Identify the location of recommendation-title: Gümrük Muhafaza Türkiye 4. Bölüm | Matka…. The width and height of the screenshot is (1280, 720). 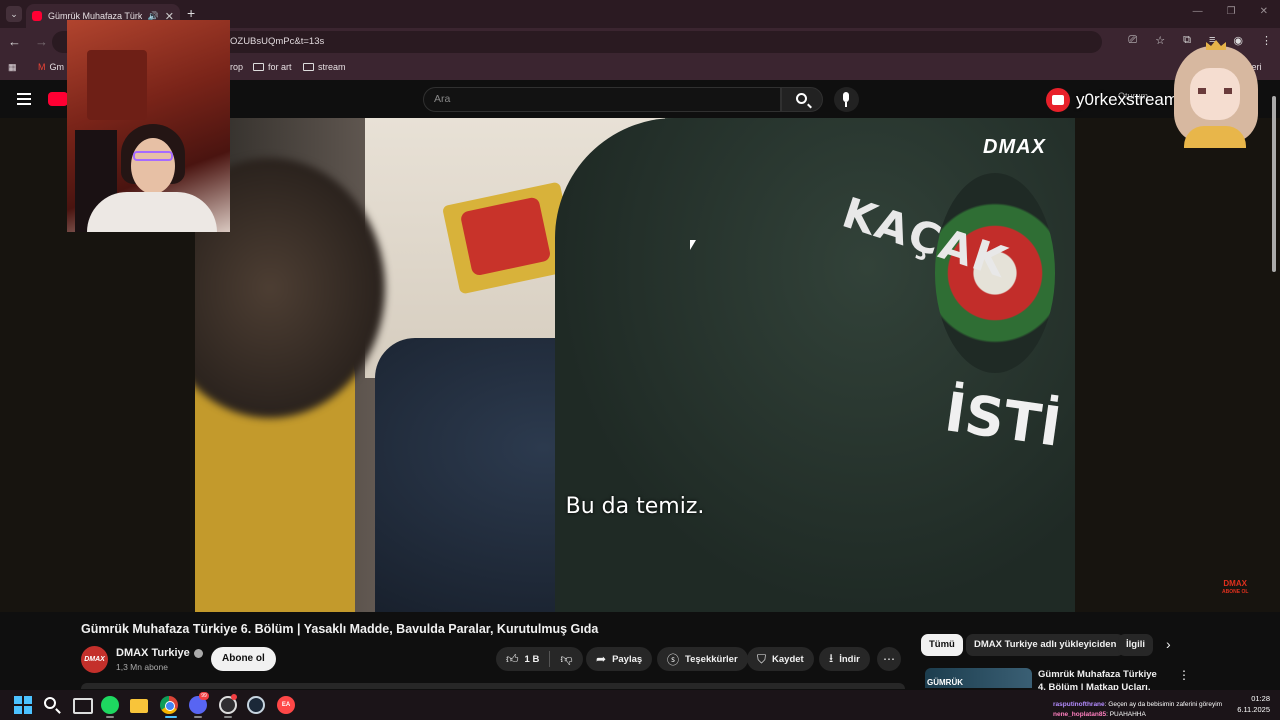
(1101, 679).